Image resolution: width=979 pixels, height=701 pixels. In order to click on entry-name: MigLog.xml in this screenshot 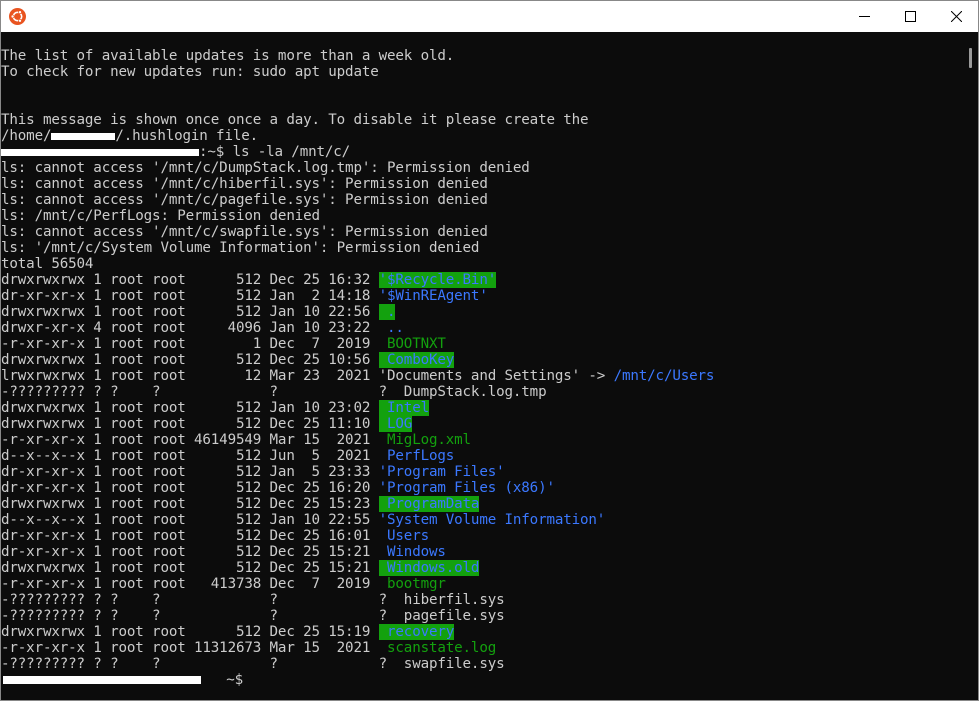, I will do `click(424, 440)`.